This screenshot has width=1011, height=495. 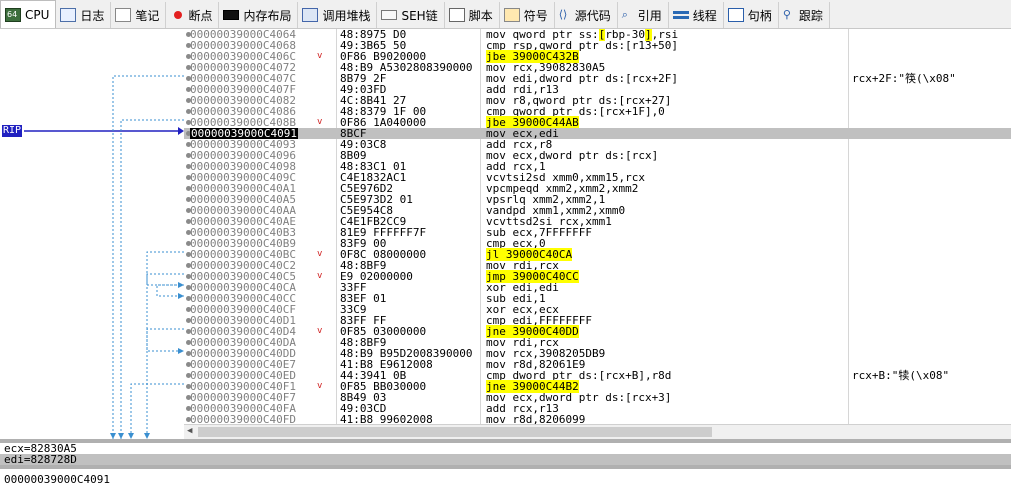 What do you see at coordinates (511, 15) in the screenshot?
I see `symbols-icon` at bounding box center [511, 15].